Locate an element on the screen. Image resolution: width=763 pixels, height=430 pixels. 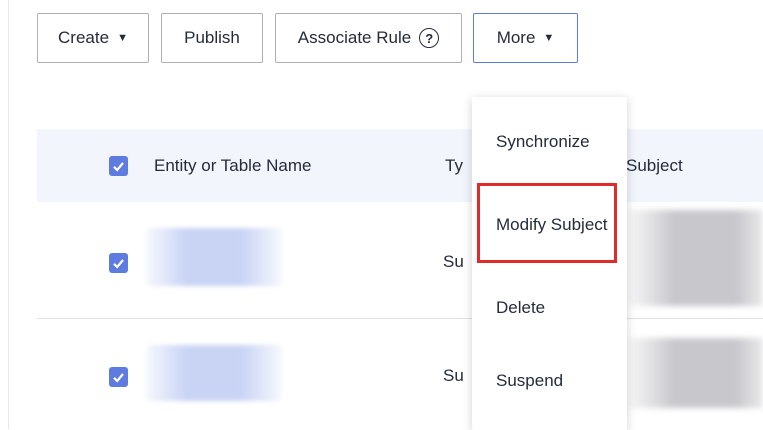
menu-item-synchronize: Synchronize is located at coordinates (549, 142).